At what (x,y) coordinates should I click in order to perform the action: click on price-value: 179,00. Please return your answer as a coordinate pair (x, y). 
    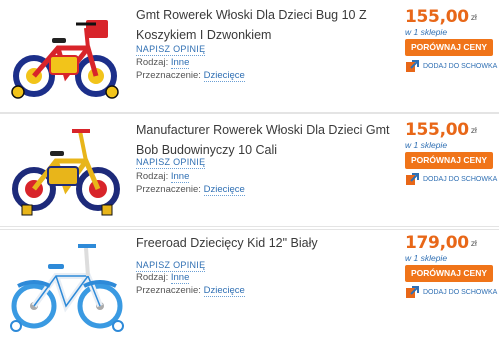
    Looking at the image, I should click on (437, 243).